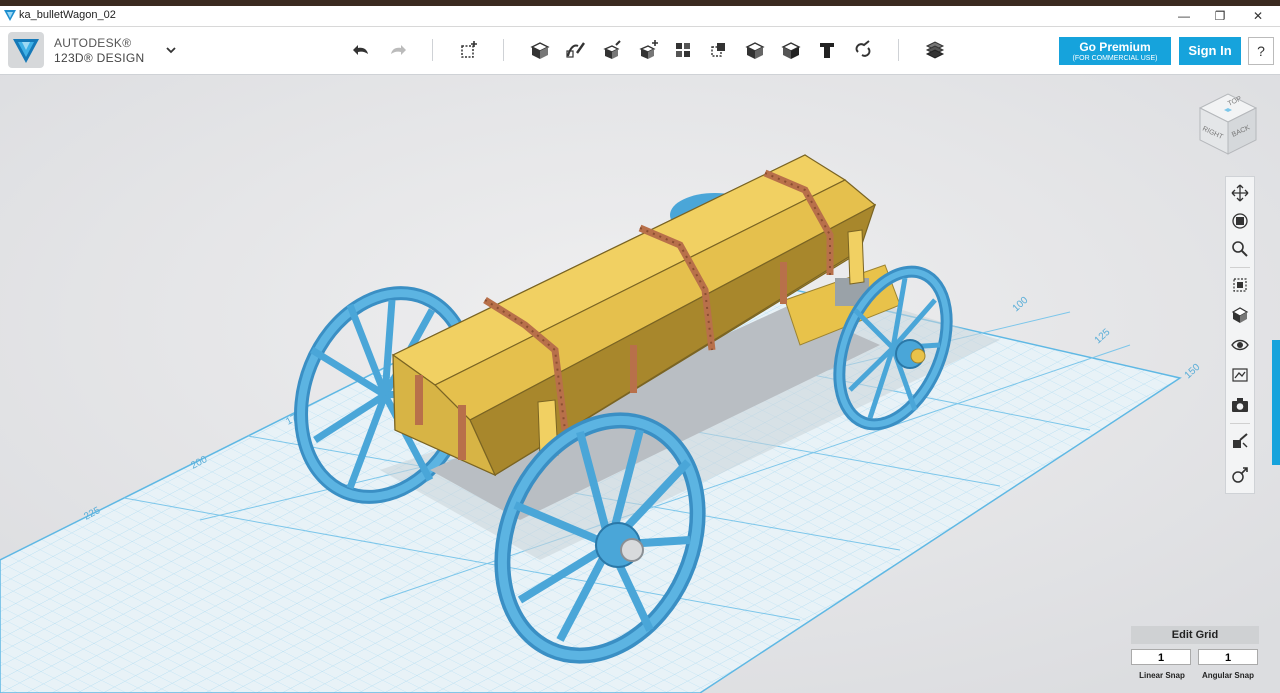 This screenshot has width=1280, height=693. I want to click on measure-icon, so click(755, 50).